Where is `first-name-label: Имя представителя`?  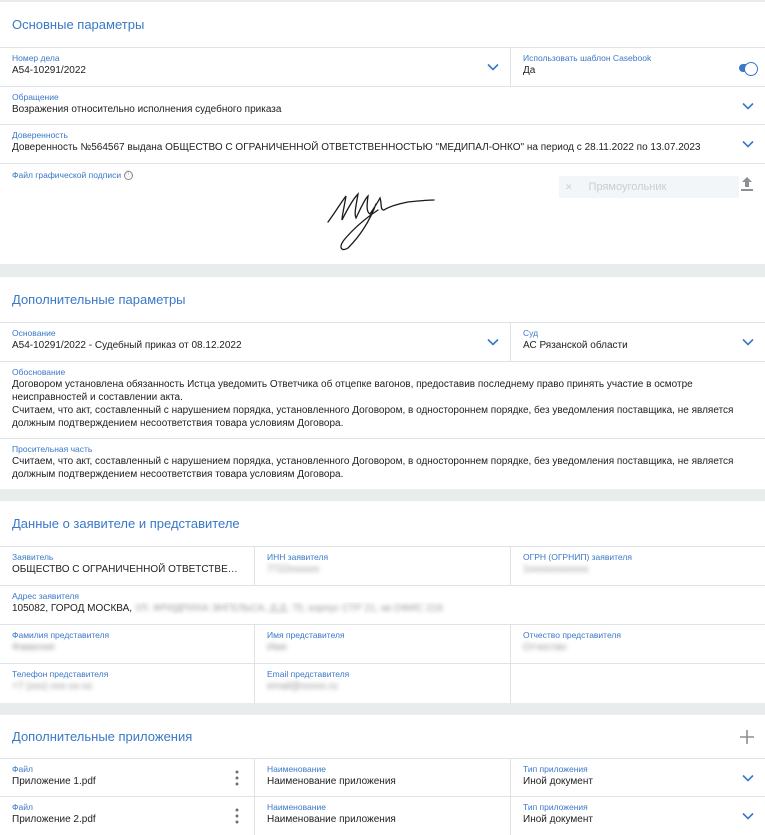
first-name-label: Имя представителя is located at coordinates (306, 635).